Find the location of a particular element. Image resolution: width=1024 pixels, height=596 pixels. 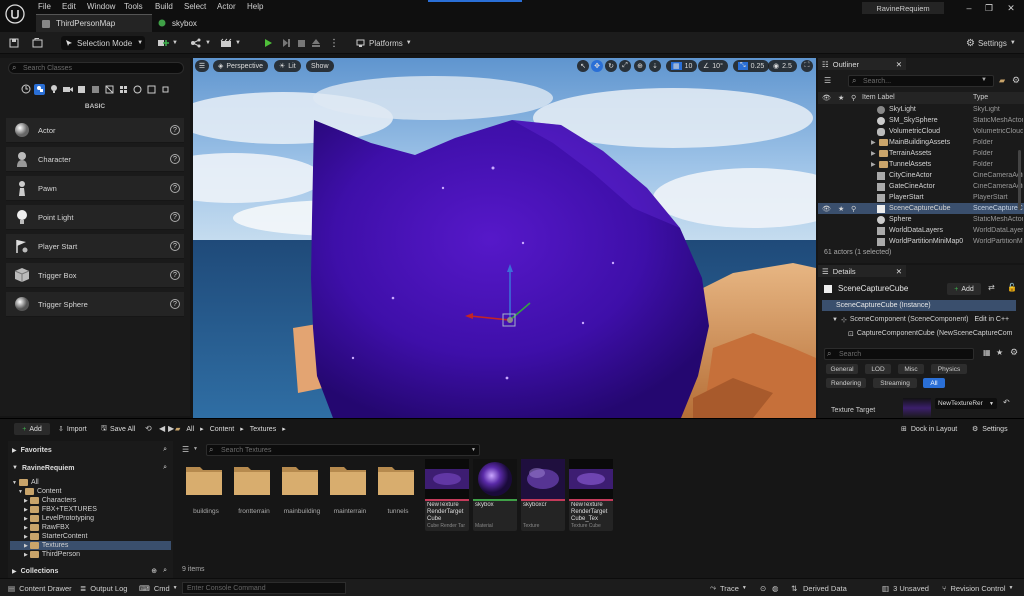

tree-item-content: ▼ Content is located at coordinates (39, 491).